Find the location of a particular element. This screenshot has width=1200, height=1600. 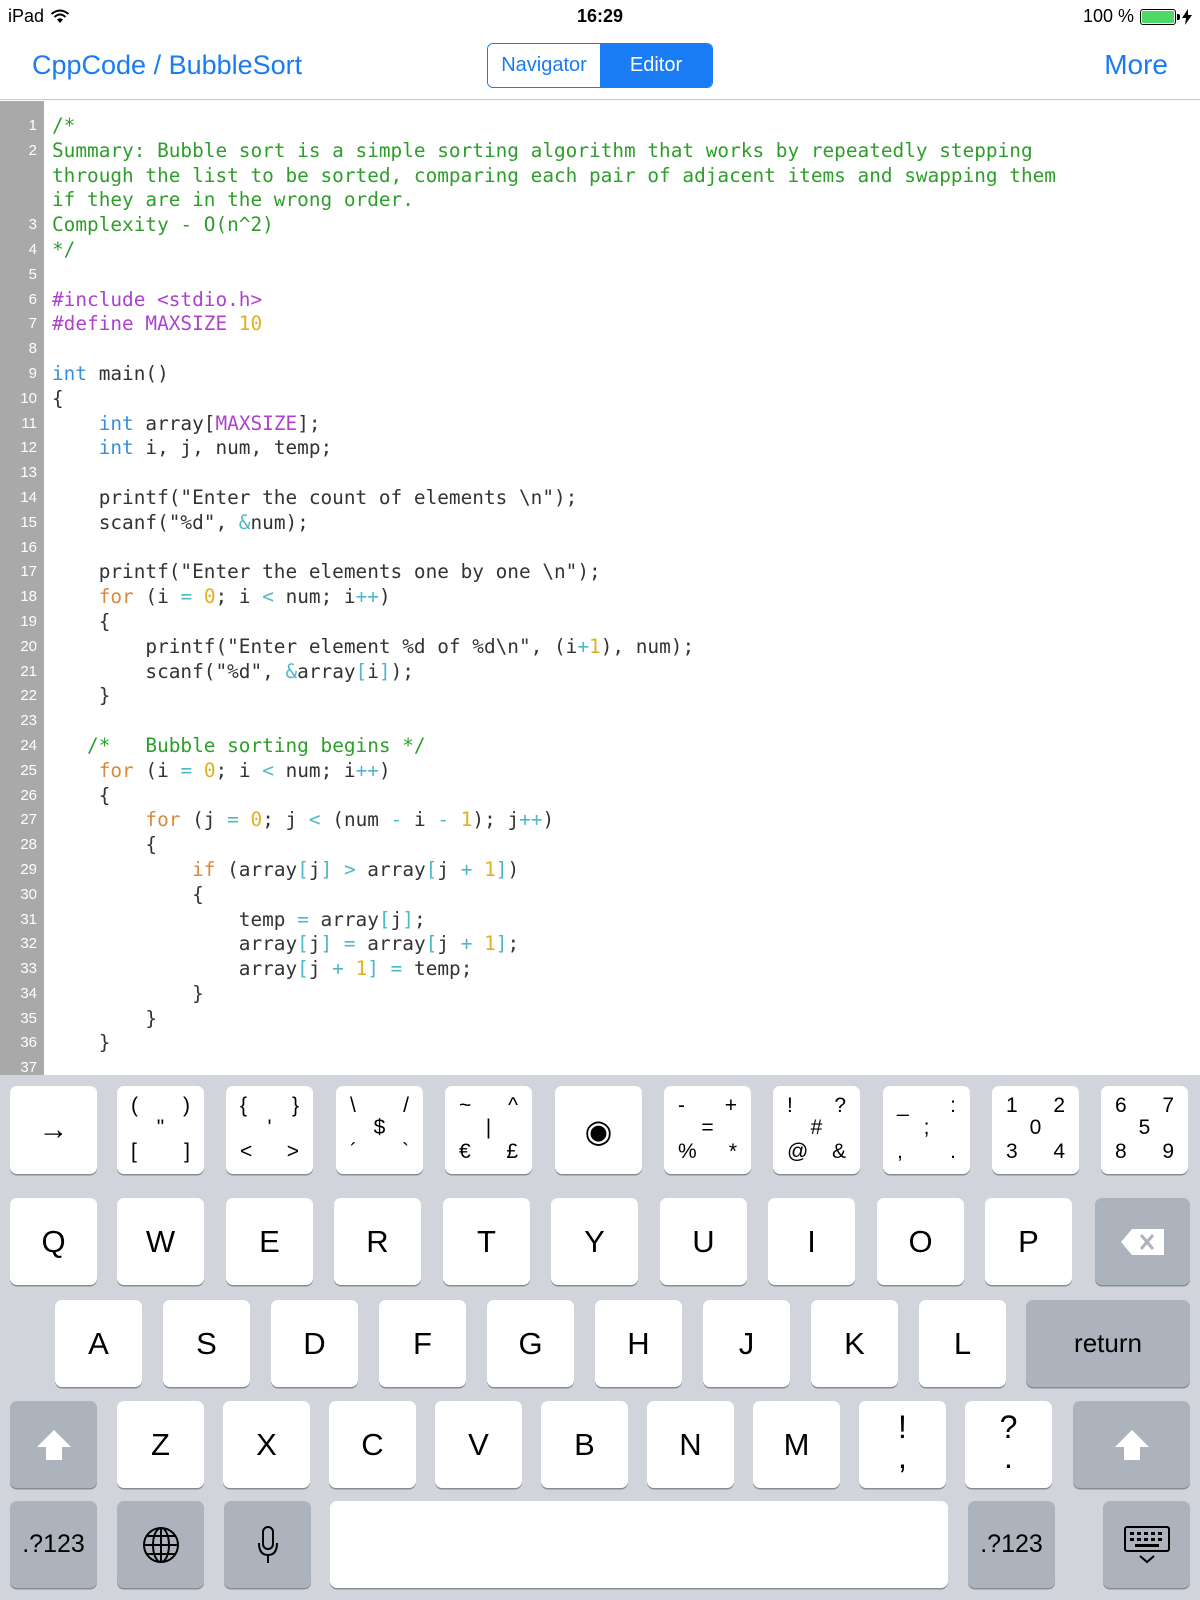

code-line: 23 is located at coordinates (600, 721).